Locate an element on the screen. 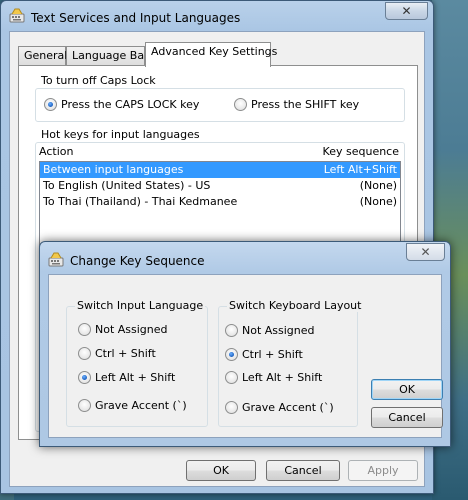  dialog-title: Change Key Sequence is located at coordinates (137, 261).